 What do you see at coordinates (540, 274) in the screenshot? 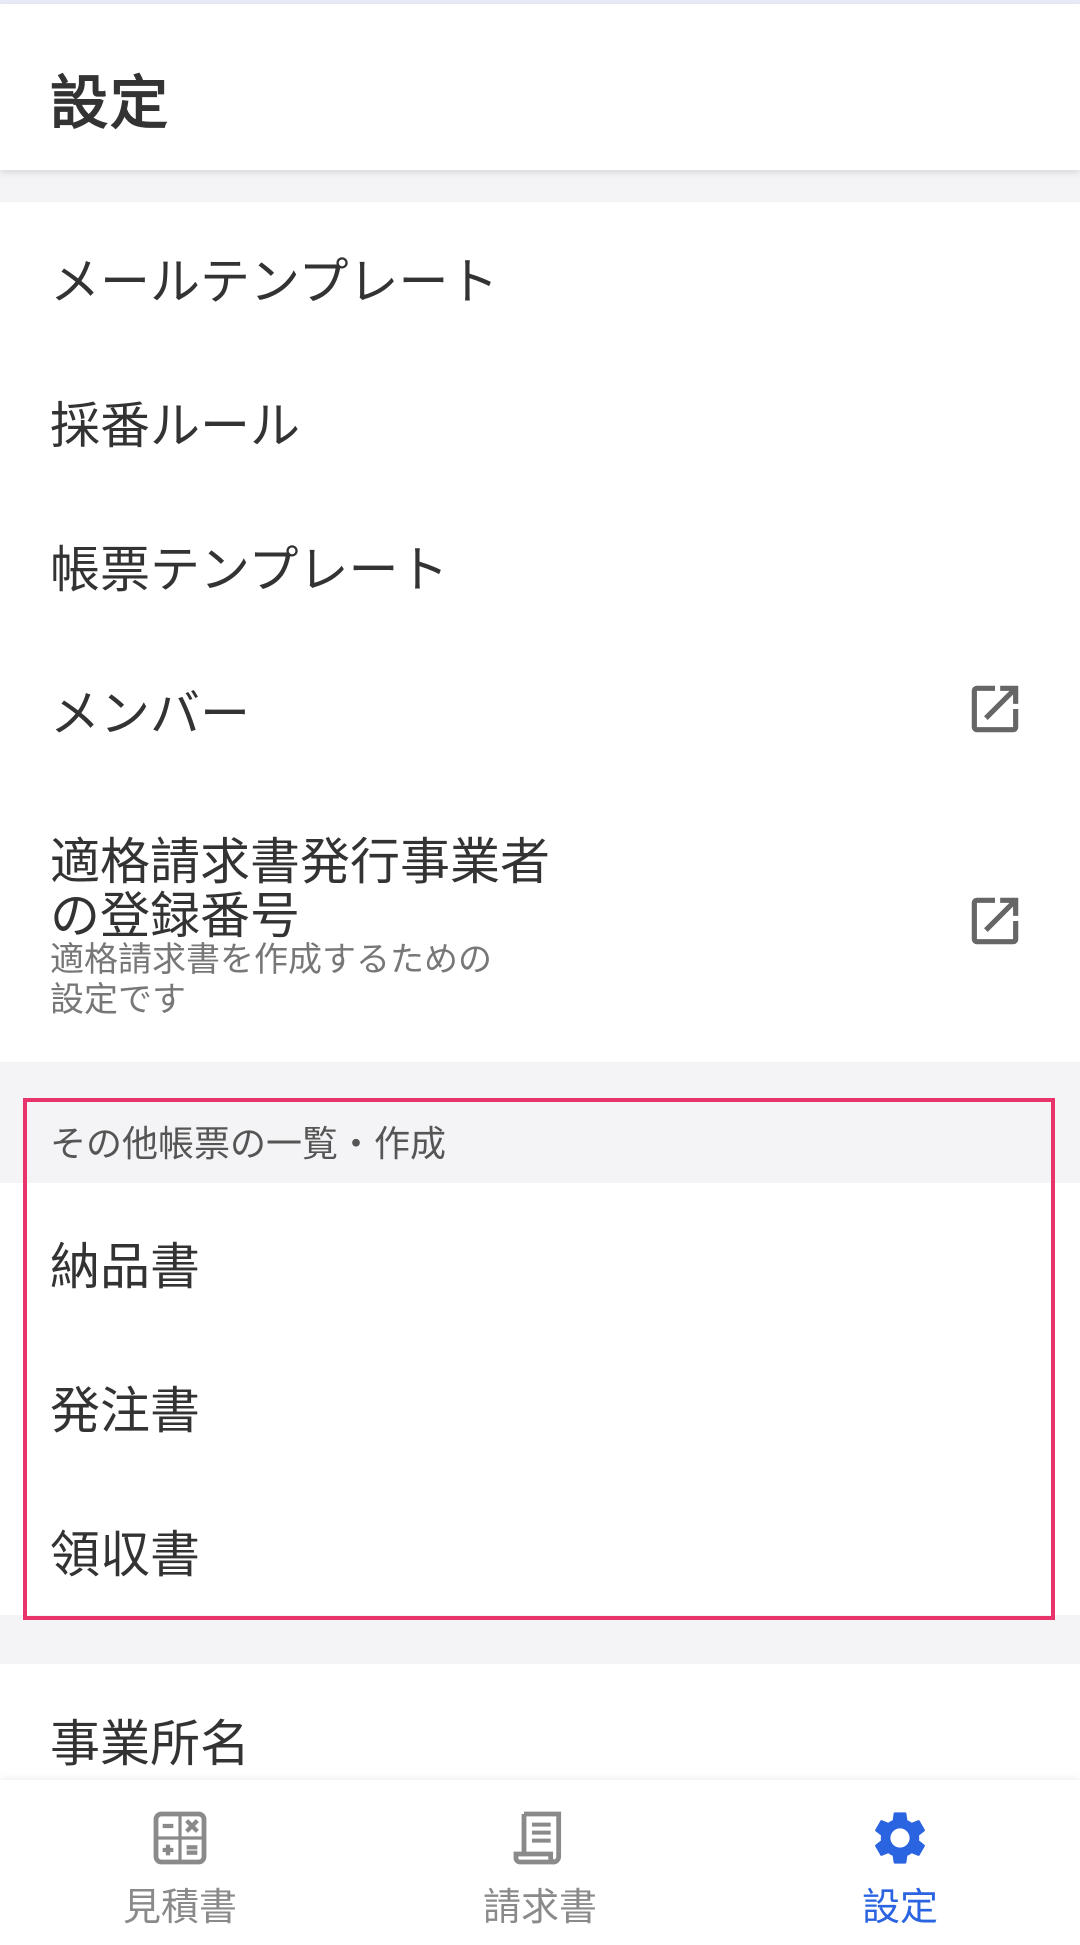
I see `settings-item-mail-template: メールテンプレート` at bounding box center [540, 274].